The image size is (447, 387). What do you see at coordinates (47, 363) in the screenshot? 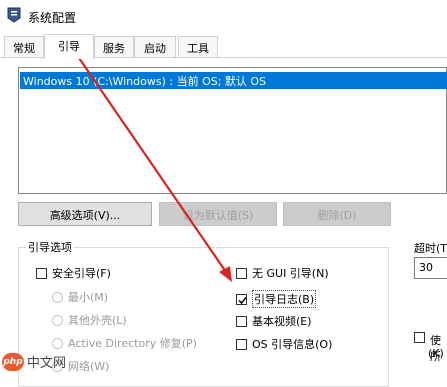
I see `watermark-text: 中文网` at bounding box center [47, 363].